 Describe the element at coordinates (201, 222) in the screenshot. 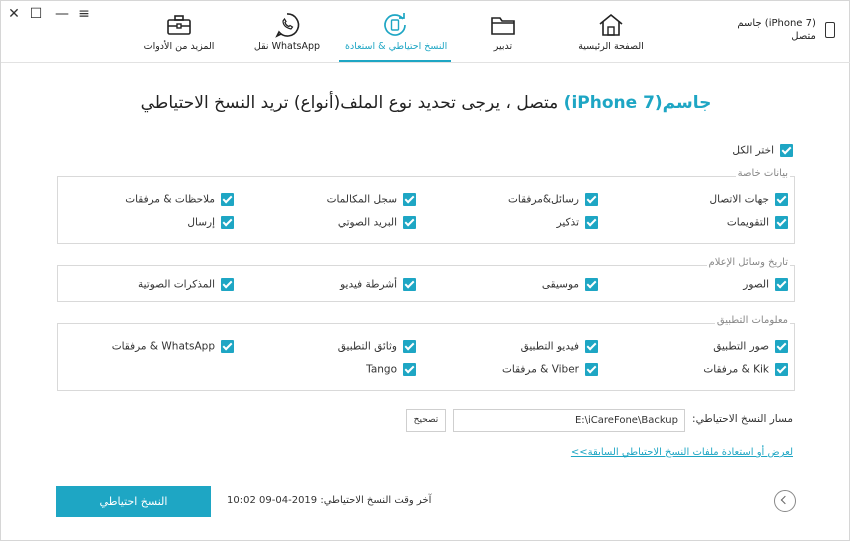

I see `item-label: إرسال` at that location.